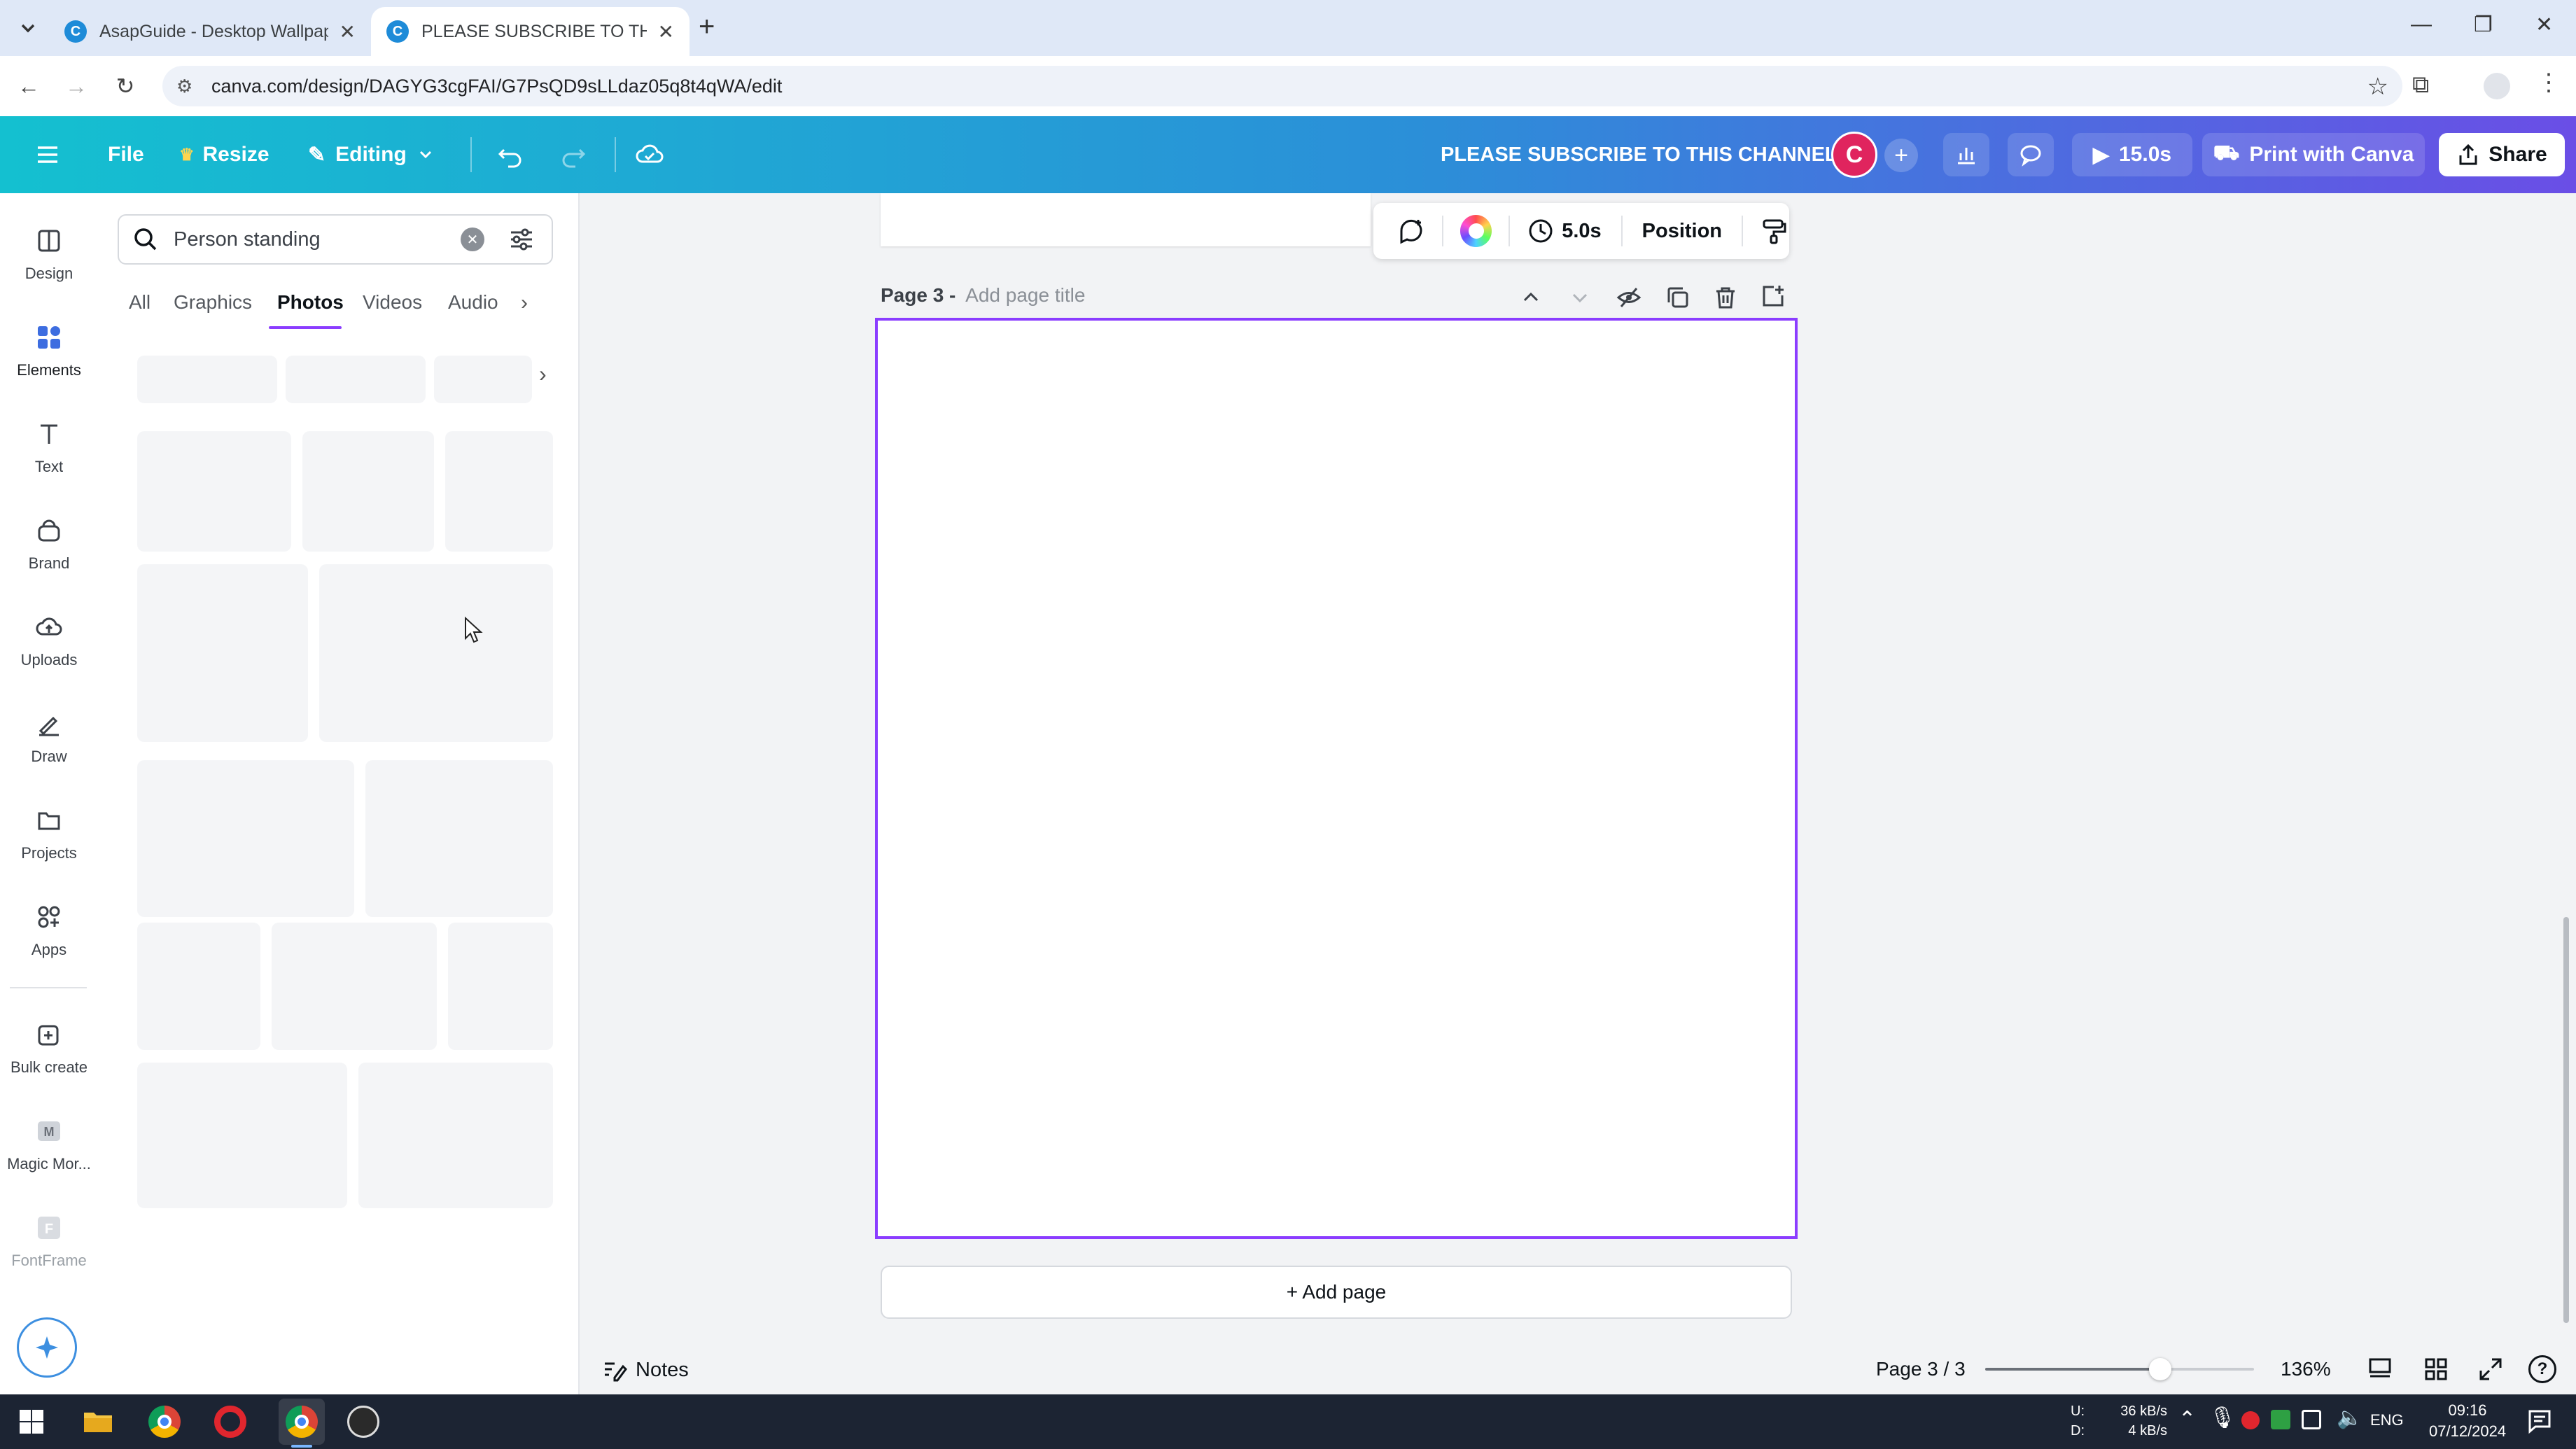  I want to click on rail-item-design: Design, so click(49, 253).